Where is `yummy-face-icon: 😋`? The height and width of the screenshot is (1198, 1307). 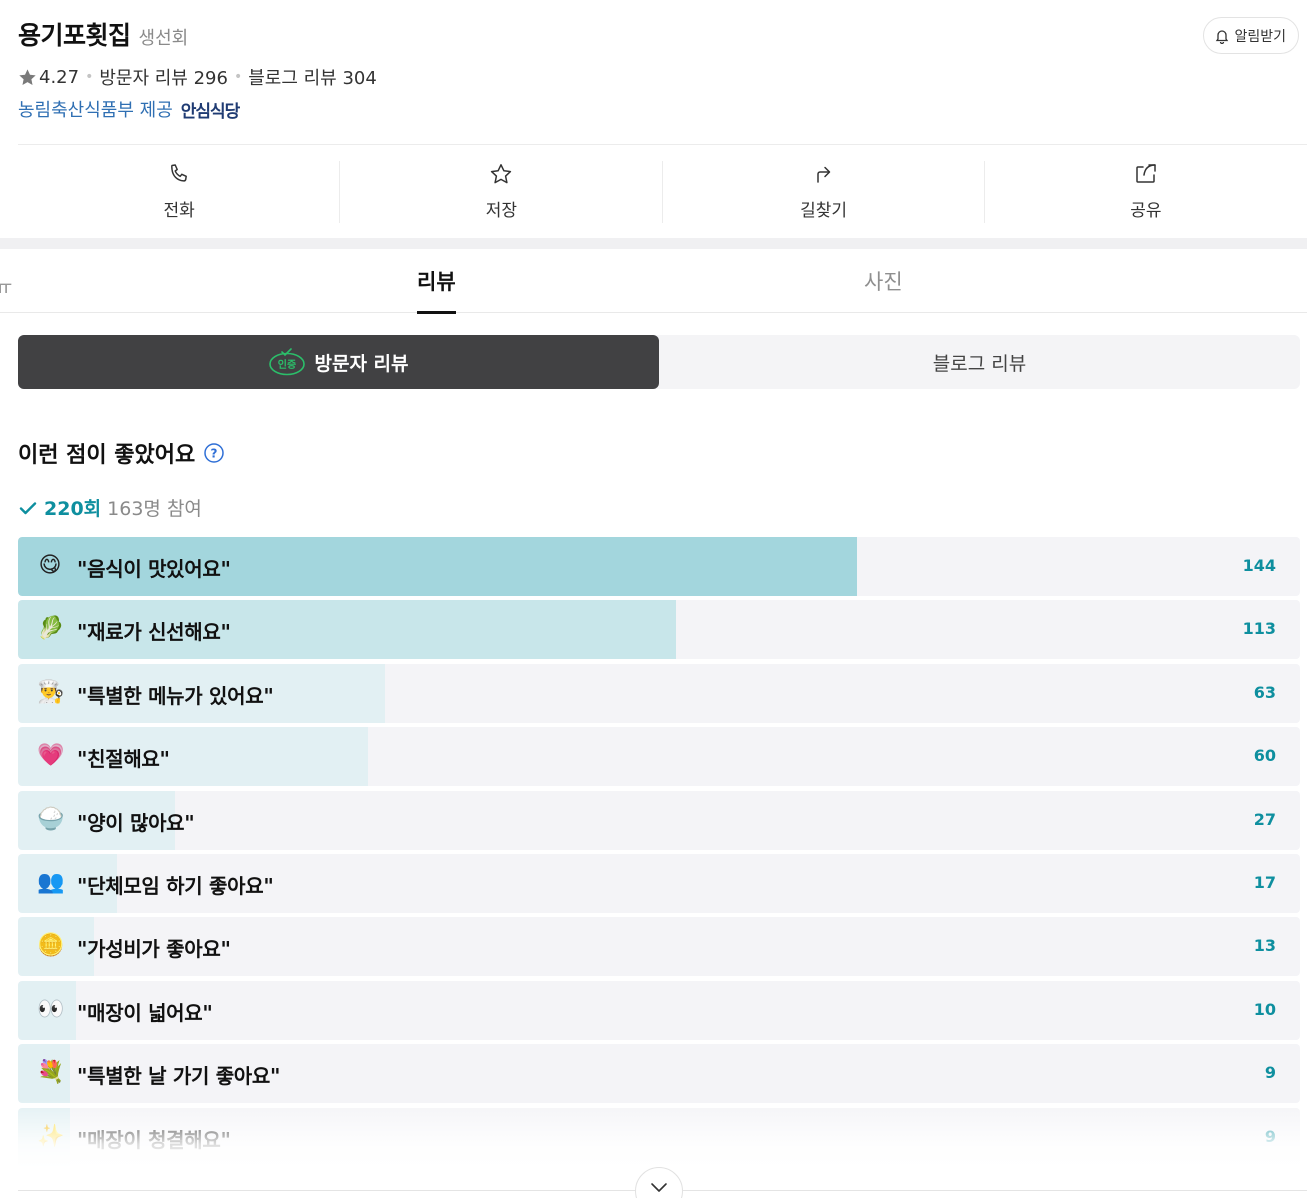 yummy-face-icon: 😋 is located at coordinates (50, 565).